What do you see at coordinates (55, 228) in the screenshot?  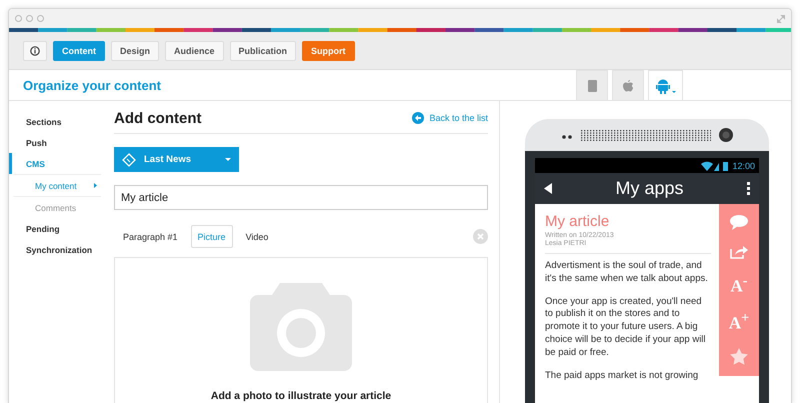 I see `sidebar-item: Pending` at bounding box center [55, 228].